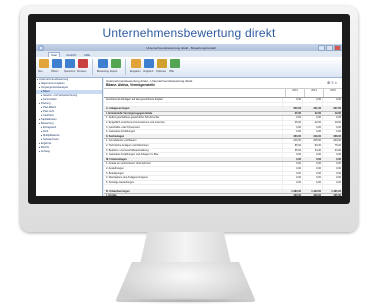 The image size is (371, 307). I want to click on row-label: 4. Wertpapiere des Anlagevermögens, so click(127, 178).